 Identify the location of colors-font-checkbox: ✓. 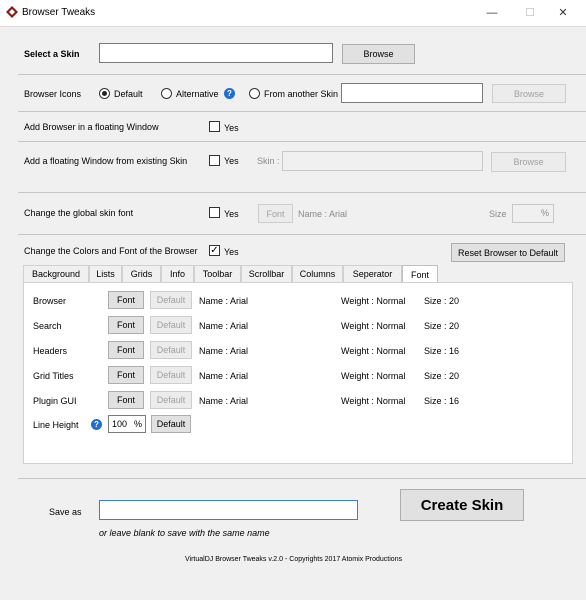
(214, 250).